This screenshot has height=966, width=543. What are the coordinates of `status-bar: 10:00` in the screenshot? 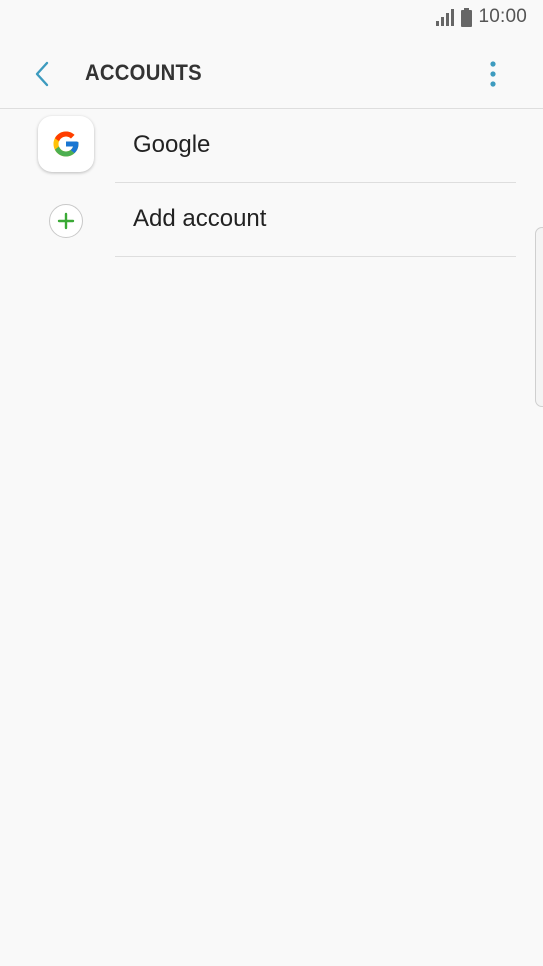 It's located at (271, 18).